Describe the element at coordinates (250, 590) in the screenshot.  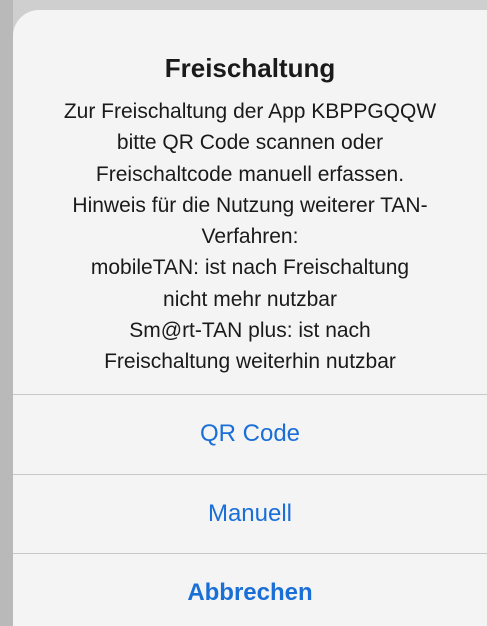
I see `cancel-button: Abbrechen` at that location.